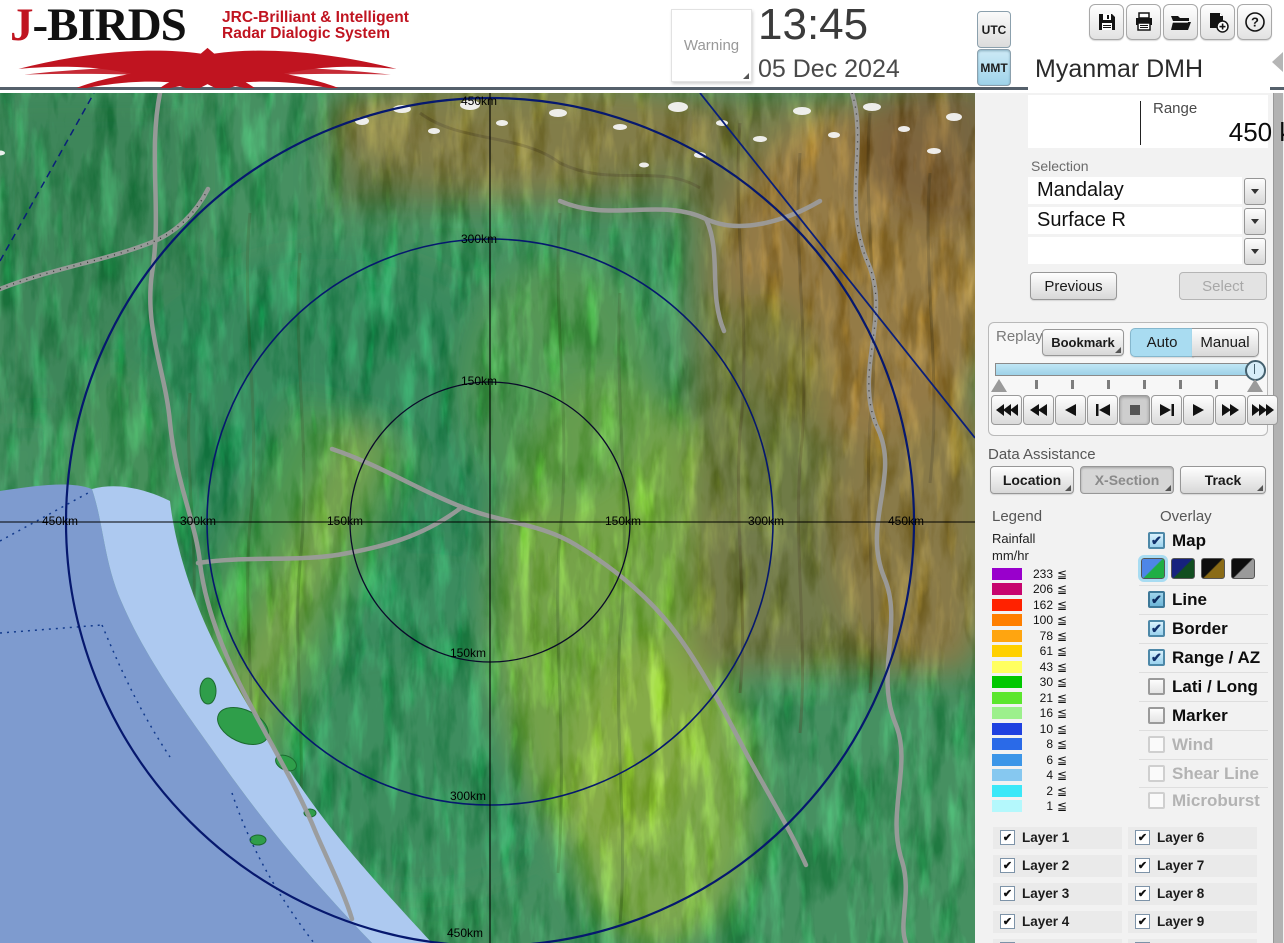 The width and height of the screenshot is (1284, 943). What do you see at coordinates (1057, 922) in the screenshot?
I see `layer-4-row: ✔ Layer 4` at bounding box center [1057, 922].